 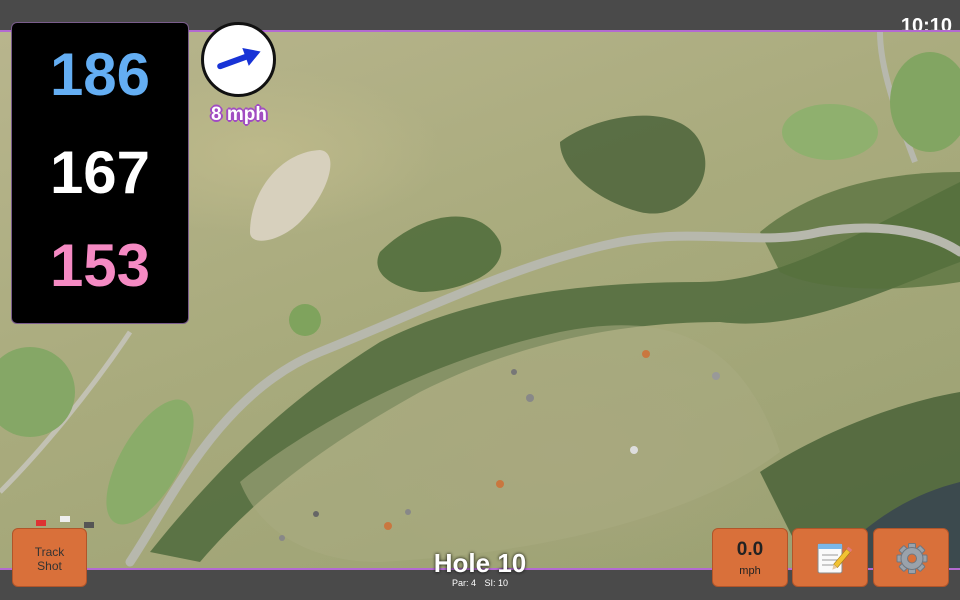 What do you see at coordinates (835, 558) in the screenshot?
I see `notepad-icon` at bounding box center [835, 558].